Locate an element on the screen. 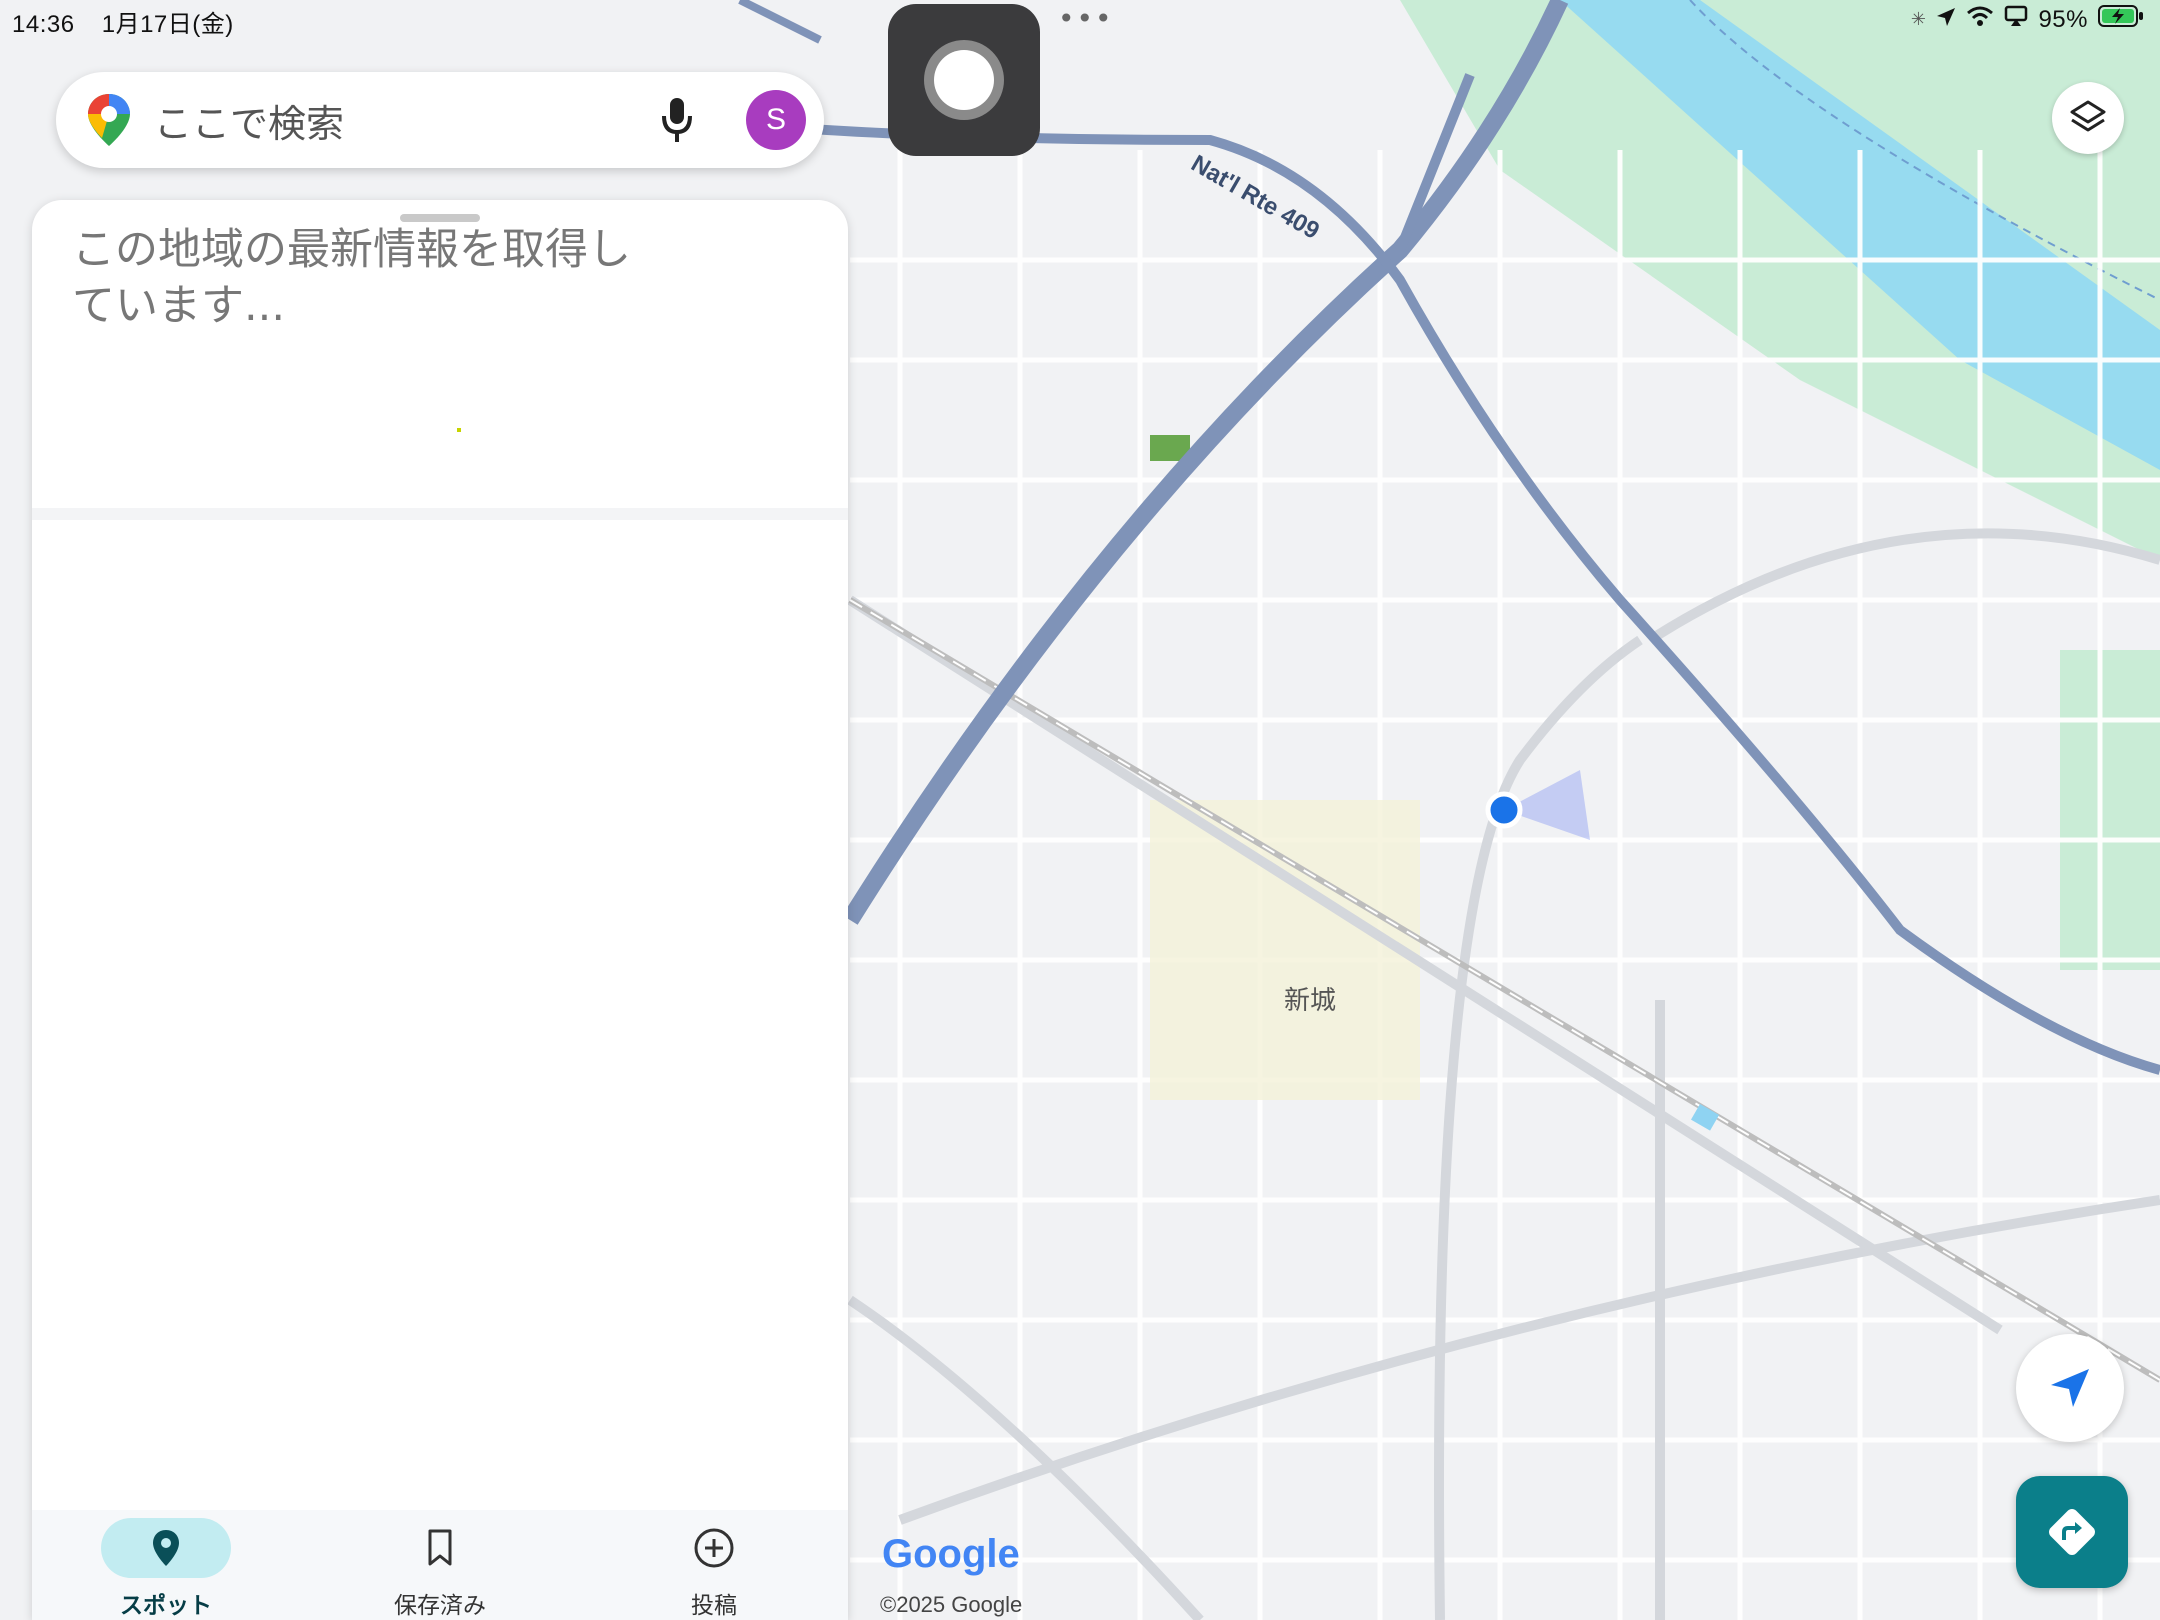  loading-icon: ✳ is located at coordinates (1918, 19).